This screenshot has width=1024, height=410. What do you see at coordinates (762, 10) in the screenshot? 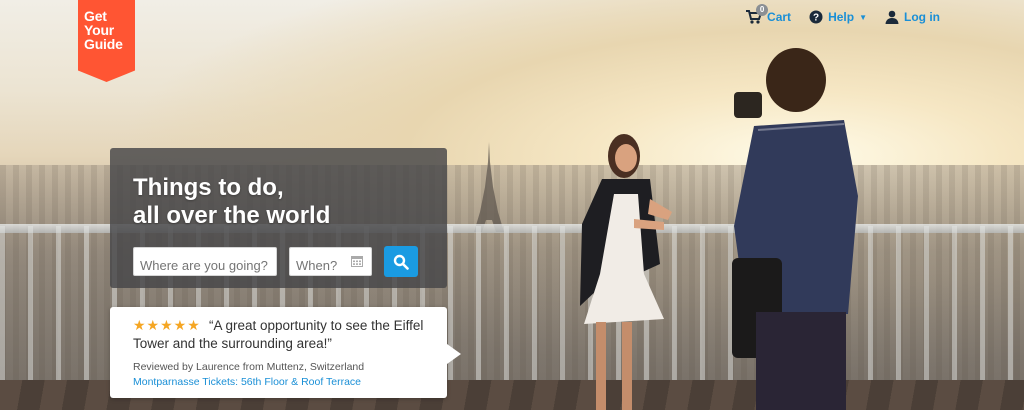
I see `cart-count-badge: 0` at bounding box center [762, 10].